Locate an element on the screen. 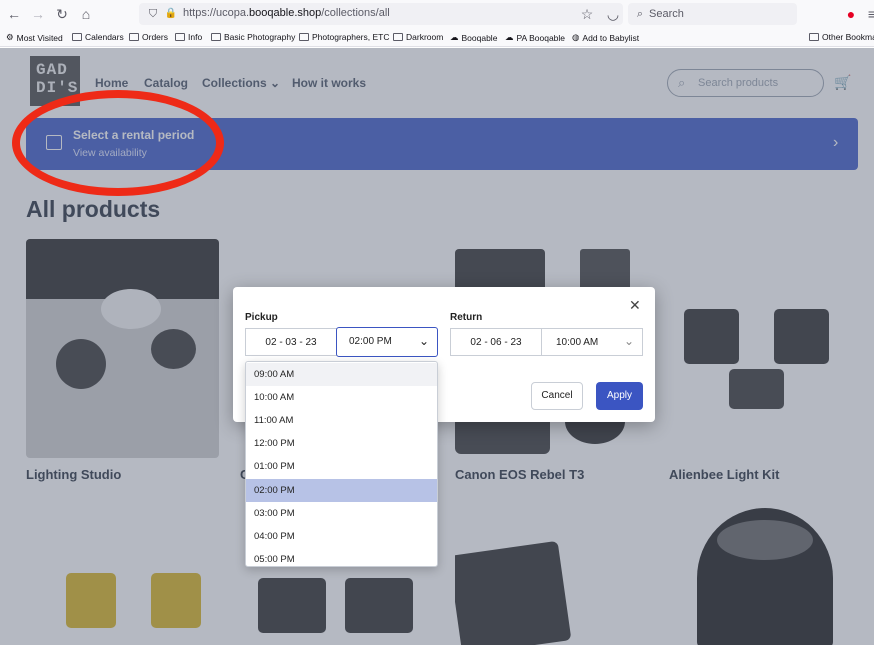  bookmark-booqable: ☁ Booqable is located at coordinates (473, 37).